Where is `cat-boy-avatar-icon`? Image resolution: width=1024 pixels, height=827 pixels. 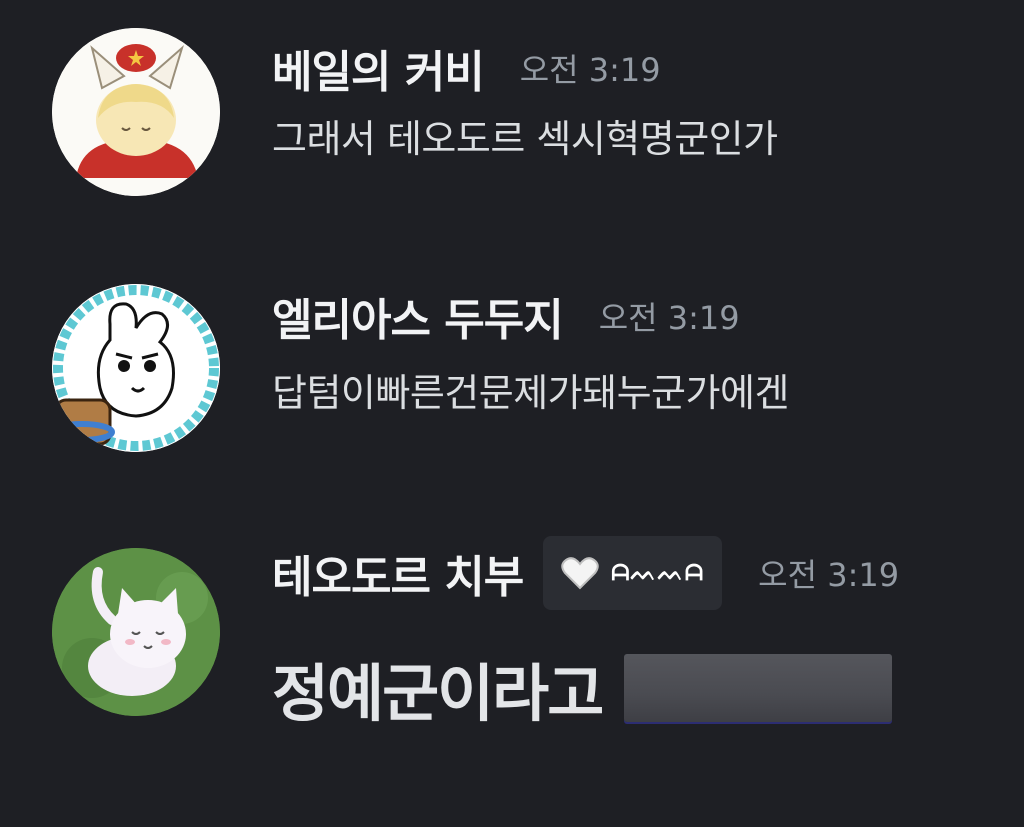
cat-boy-avatar-icon is located at coordinates (136, 112).